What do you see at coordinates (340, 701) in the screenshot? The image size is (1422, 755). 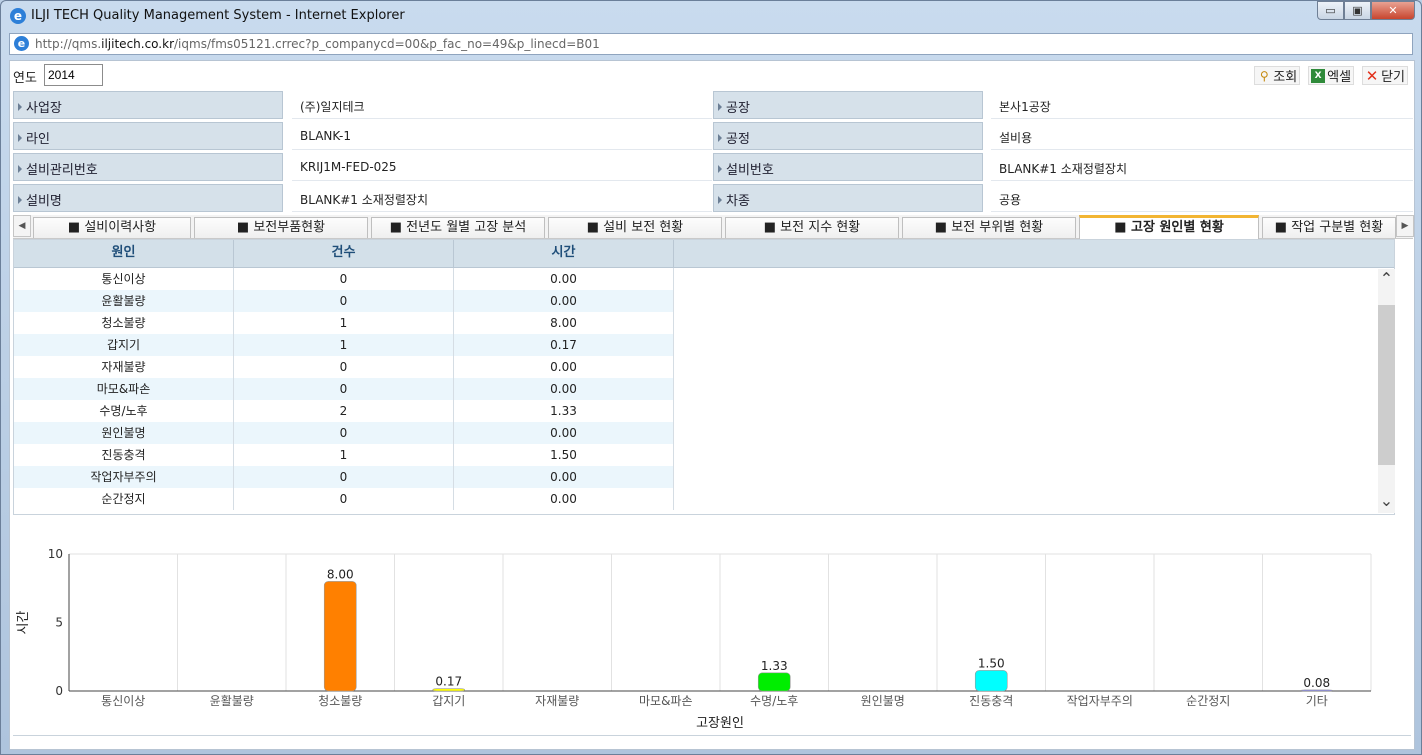 I see `x-tick-label: 청소불량` at bounding box center [340, 701].